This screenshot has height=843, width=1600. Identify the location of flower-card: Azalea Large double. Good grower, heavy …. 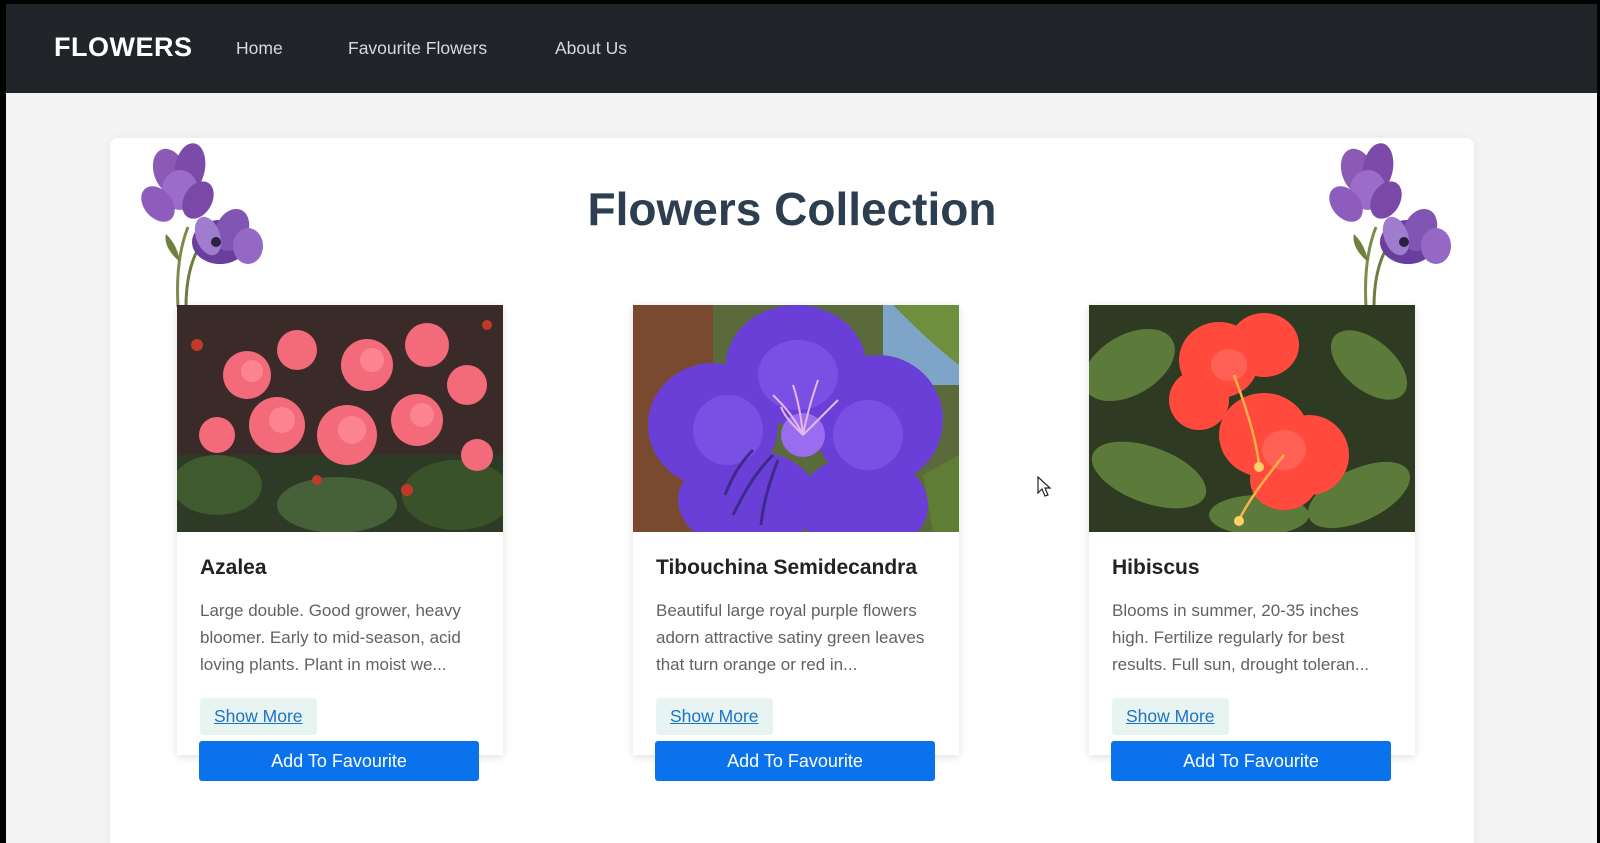
(340, 543).